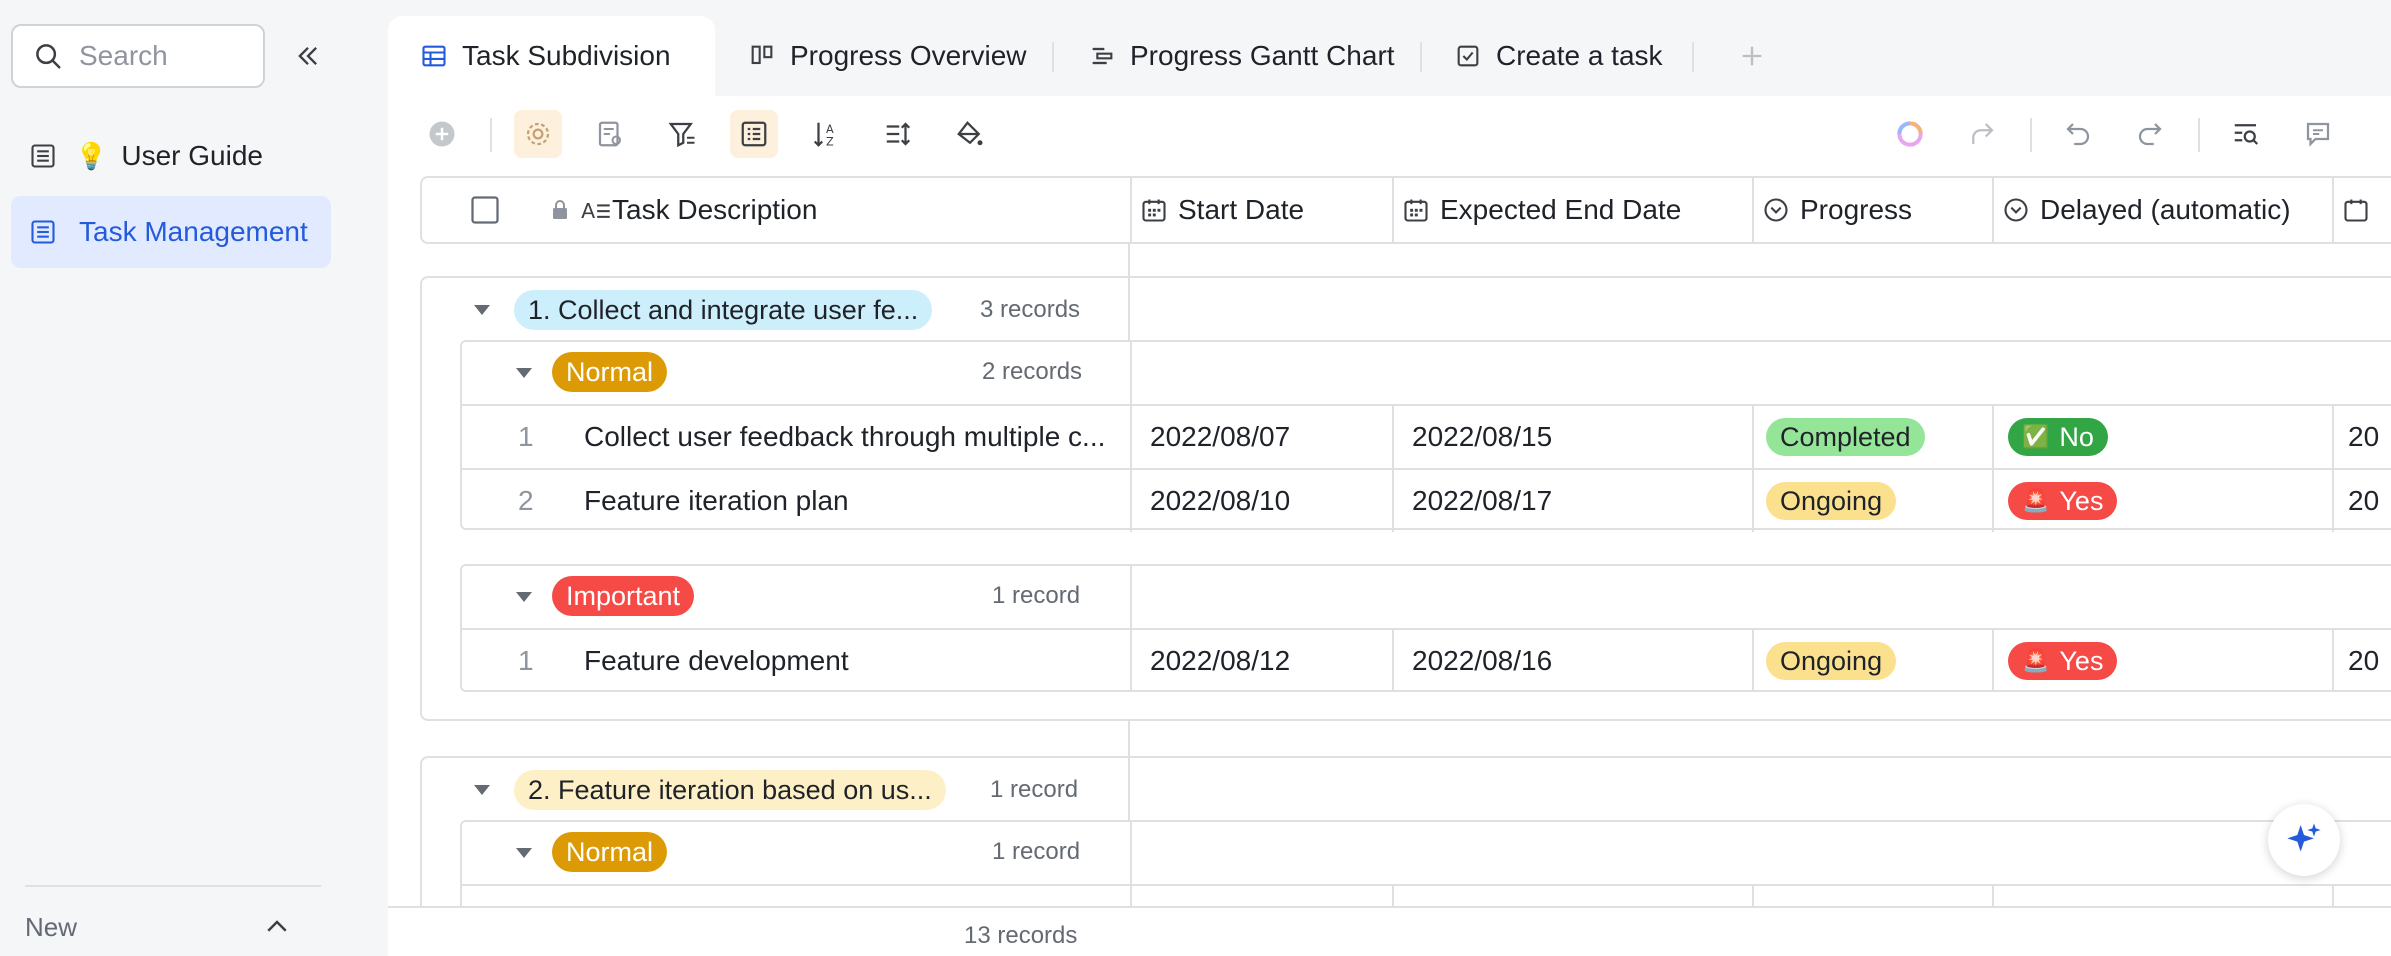 This screenshot has width=2391, height=956. What do you see at coordinates (970, 134) in the screenshot?
I see `fill-color-button` at bounding box center [970, 134].